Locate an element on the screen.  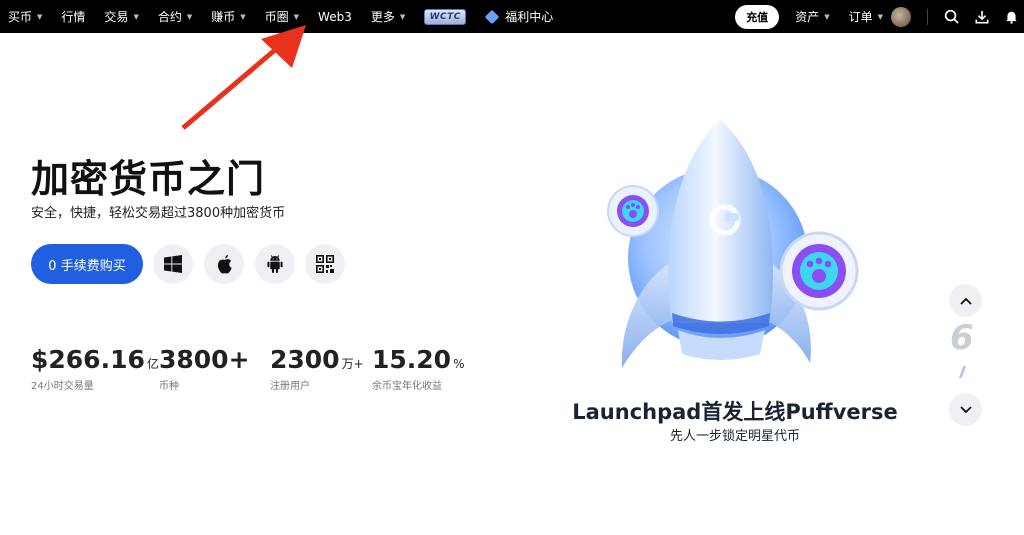
stat-registered-users: 2300 万+ 注册用户 is located at coordinates (317, 368).